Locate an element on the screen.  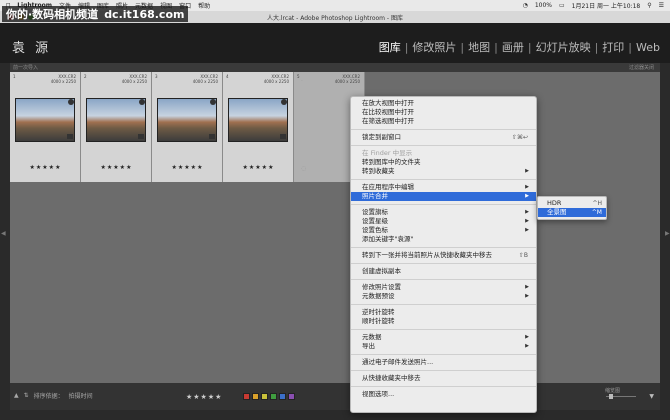
battery-label: 100% is located at coordinates (543, 5).